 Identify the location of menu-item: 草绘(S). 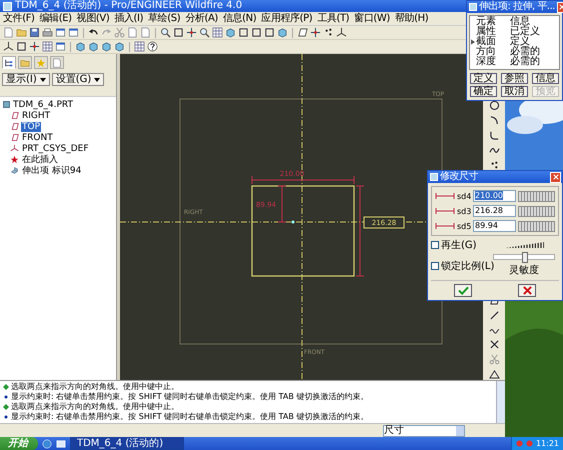
(164, 18).